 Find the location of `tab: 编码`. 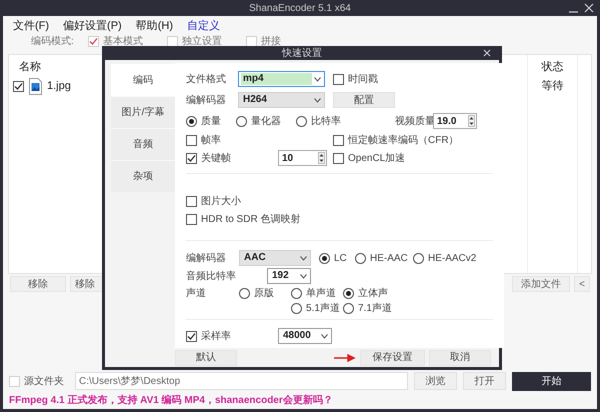

tab: 编码 is located at coordinates (143, 80).